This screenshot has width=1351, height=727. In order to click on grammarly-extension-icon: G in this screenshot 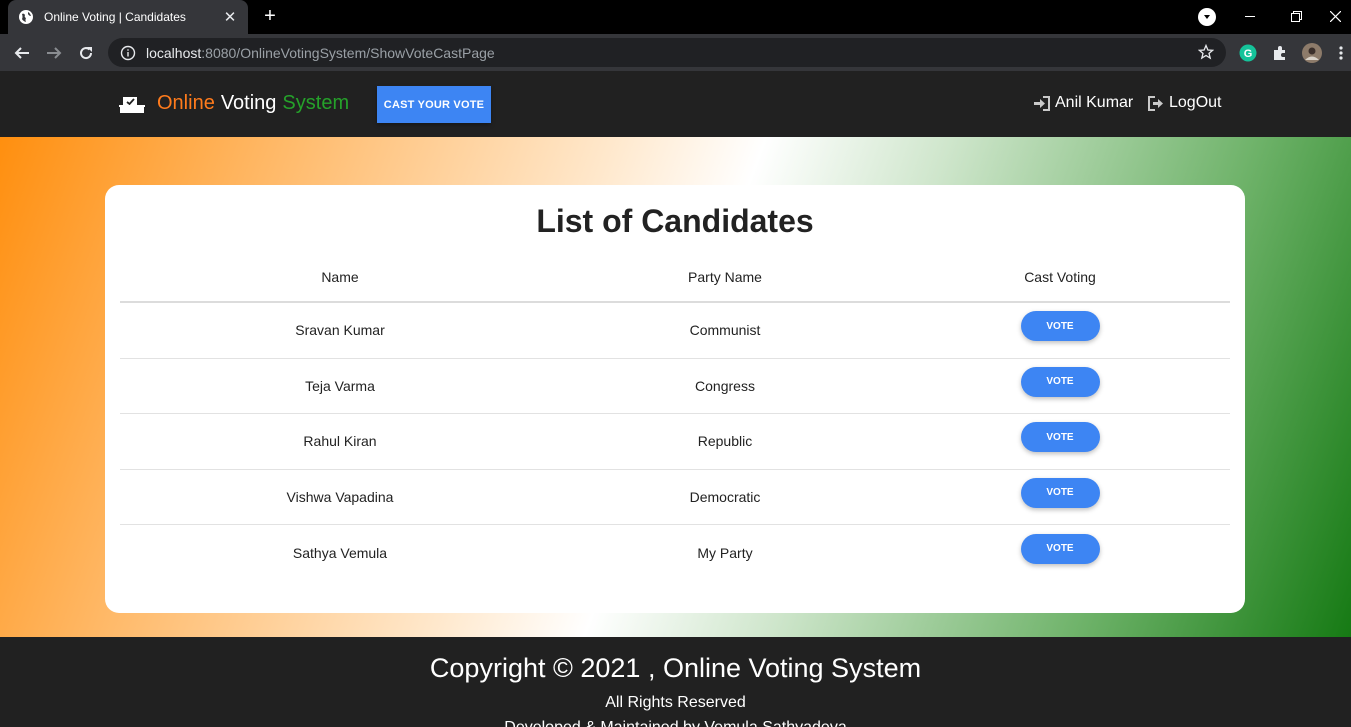, I will do `click(1248, 53)`.